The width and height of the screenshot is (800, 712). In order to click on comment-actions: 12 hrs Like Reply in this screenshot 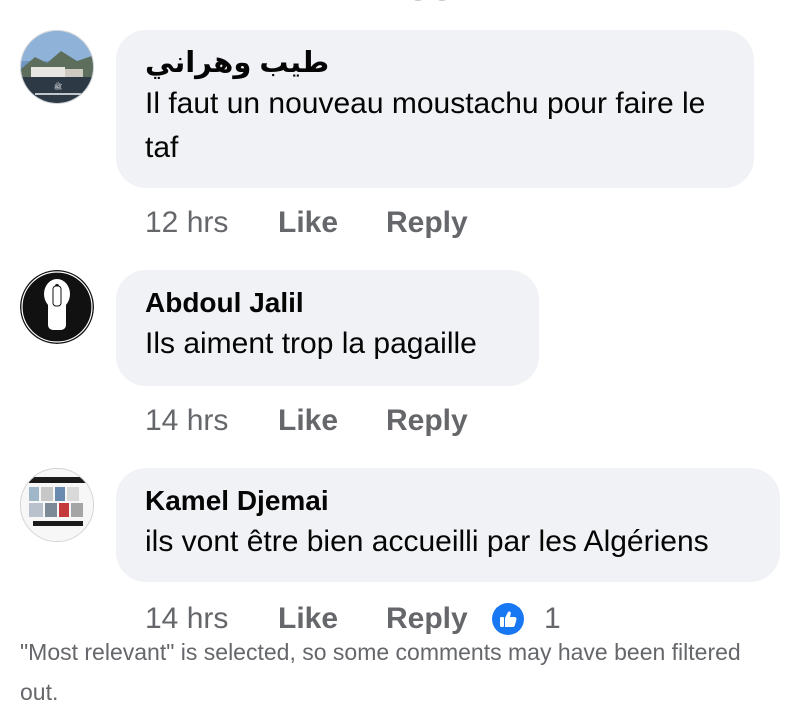, I will do `click(319, 223)`.